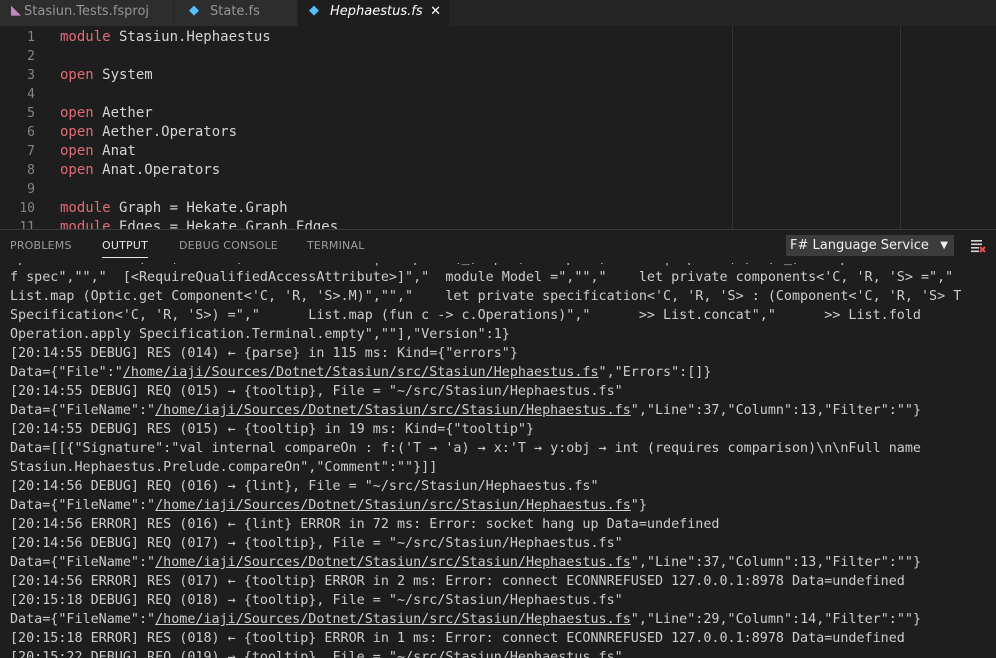 The height and width of the screenshot is (658, 996). Describe the element at coordinates (125, 246) in the screenshot. I see `tab-output: OUTPUT` at that location.